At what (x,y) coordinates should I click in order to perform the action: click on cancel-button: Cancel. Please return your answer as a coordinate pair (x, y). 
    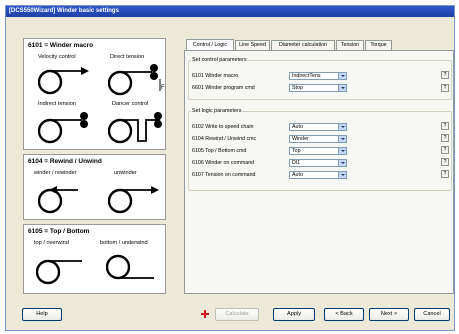
    Looking at the image, I should click on (432, 314).